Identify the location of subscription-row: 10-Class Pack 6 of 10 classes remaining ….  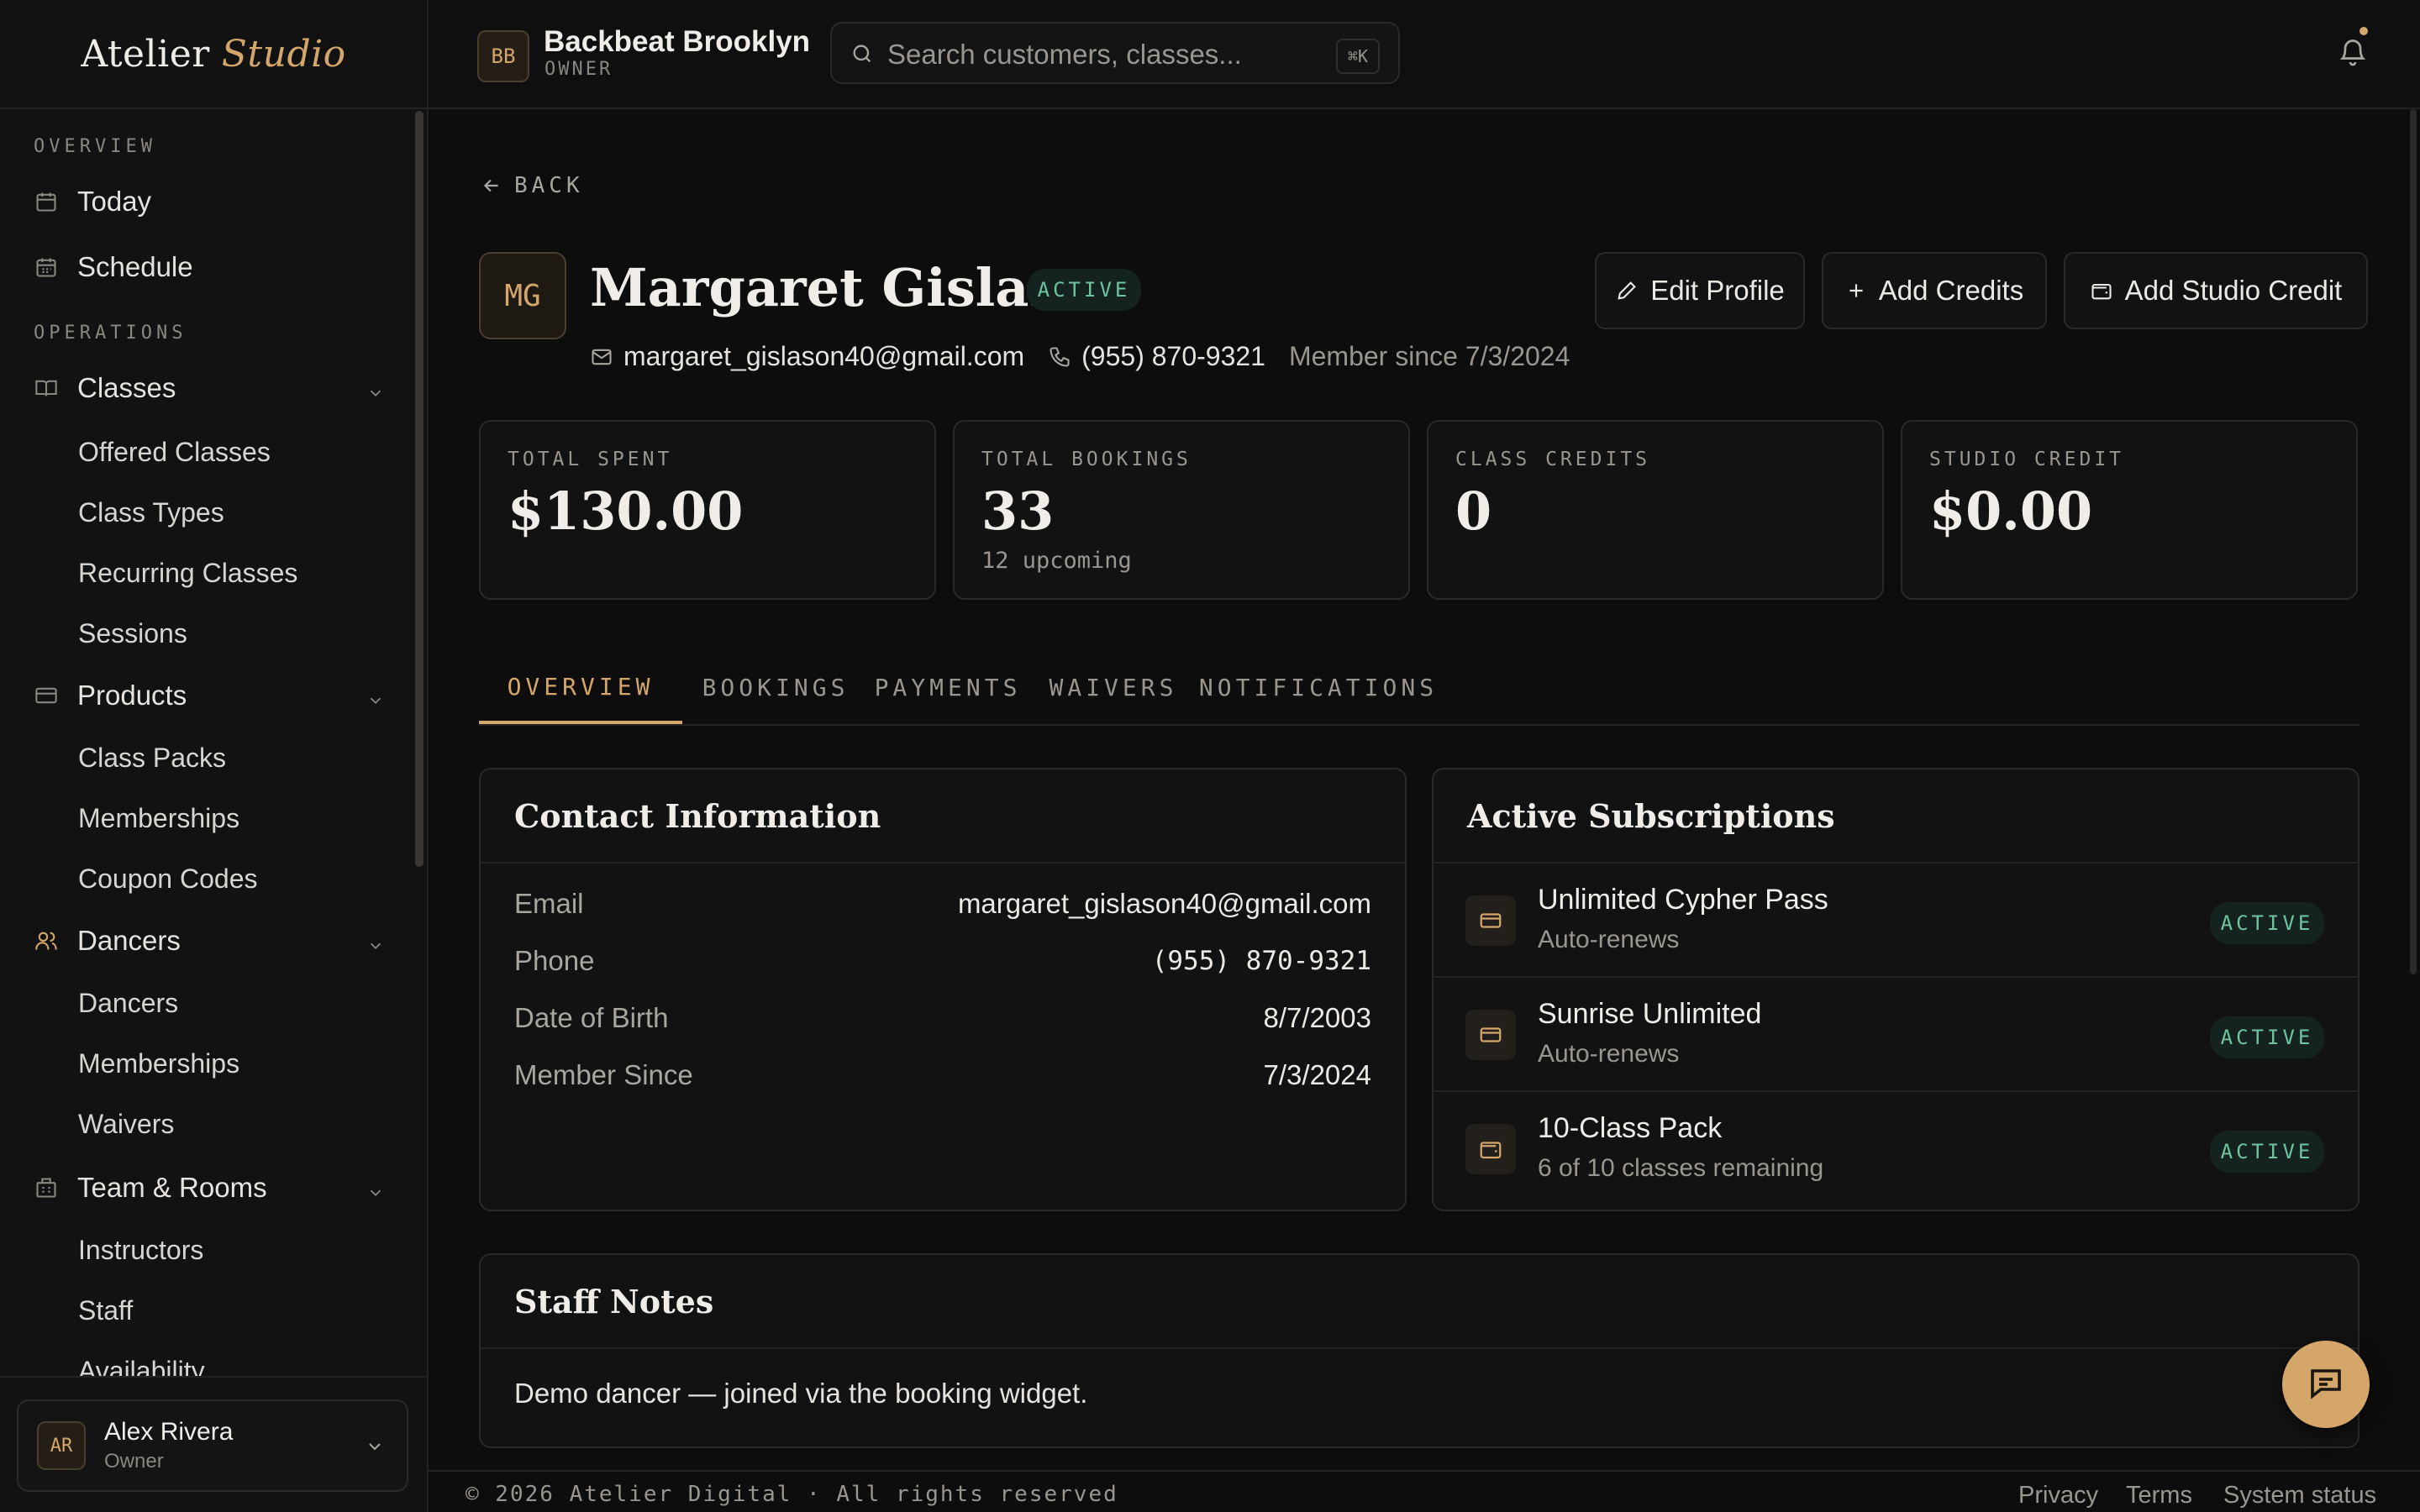
(1896, 1148).